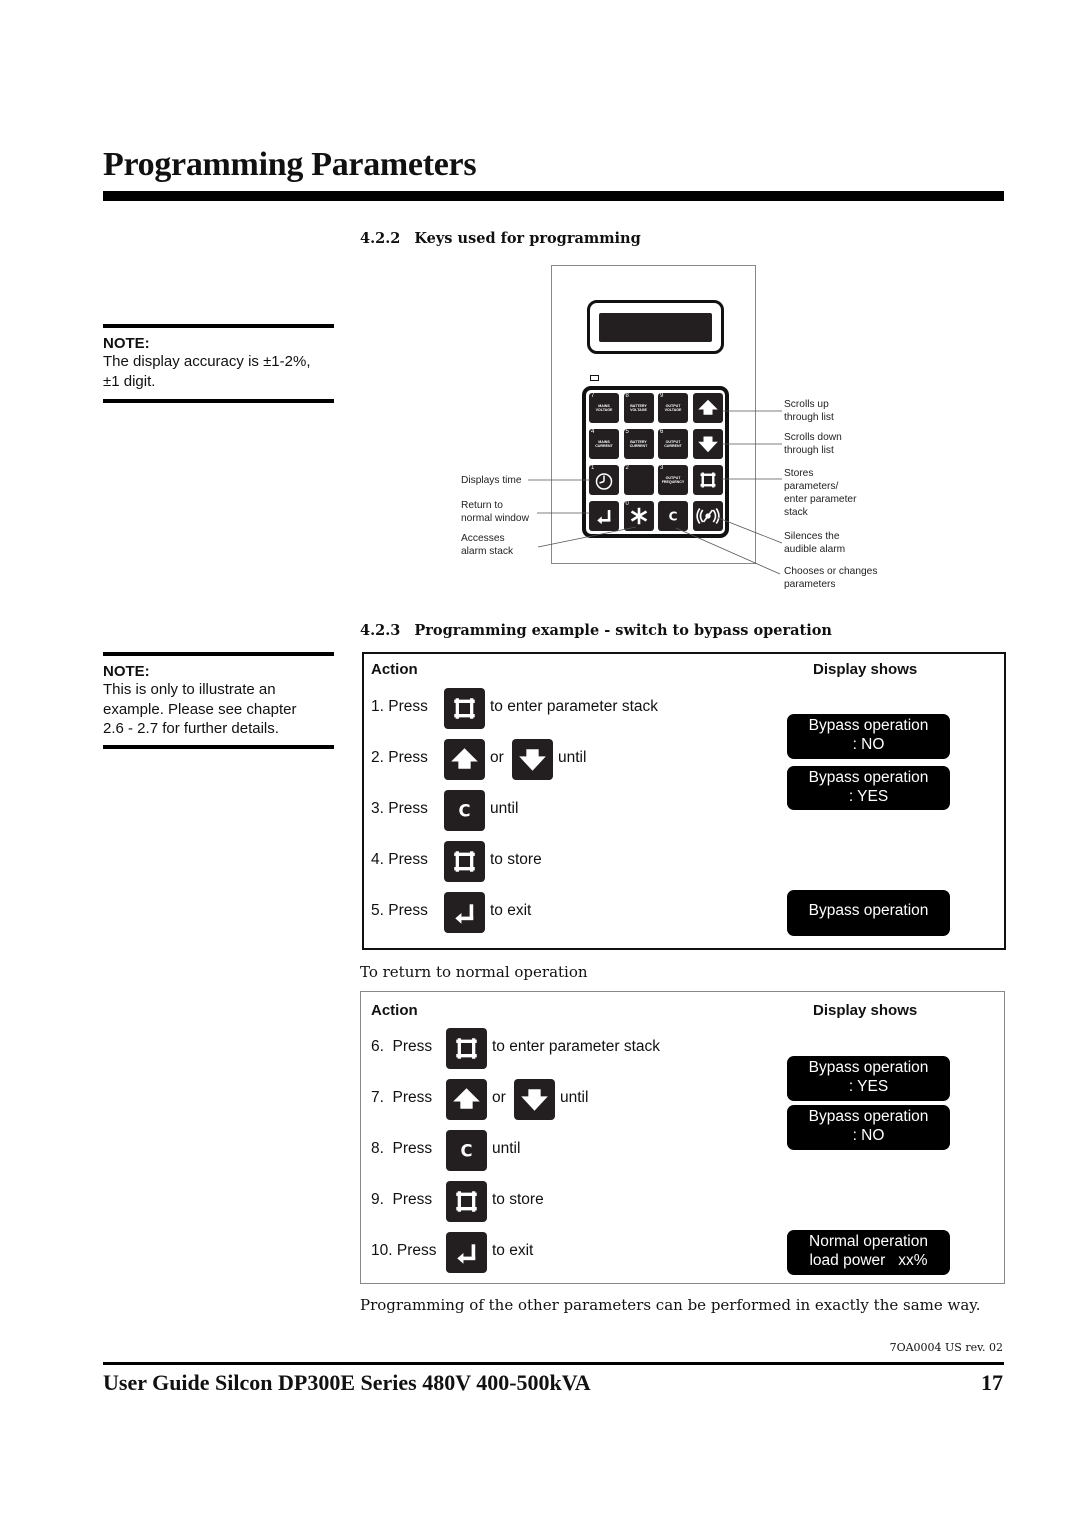  What do you see at coordinates (200, 709) in the screenshot?
I see `note-text-line: example. Please see chapter` at bounding box center [200, 709].